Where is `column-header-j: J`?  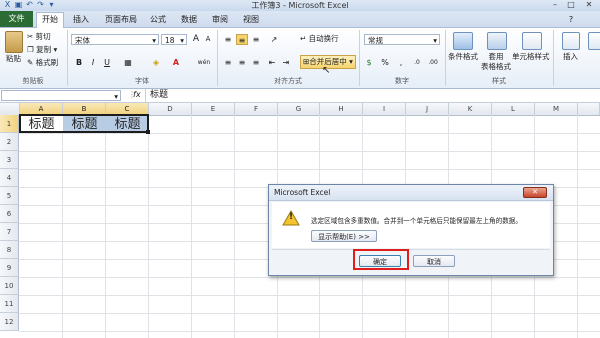
column-header-j: J is located at coordinates (427, 109).